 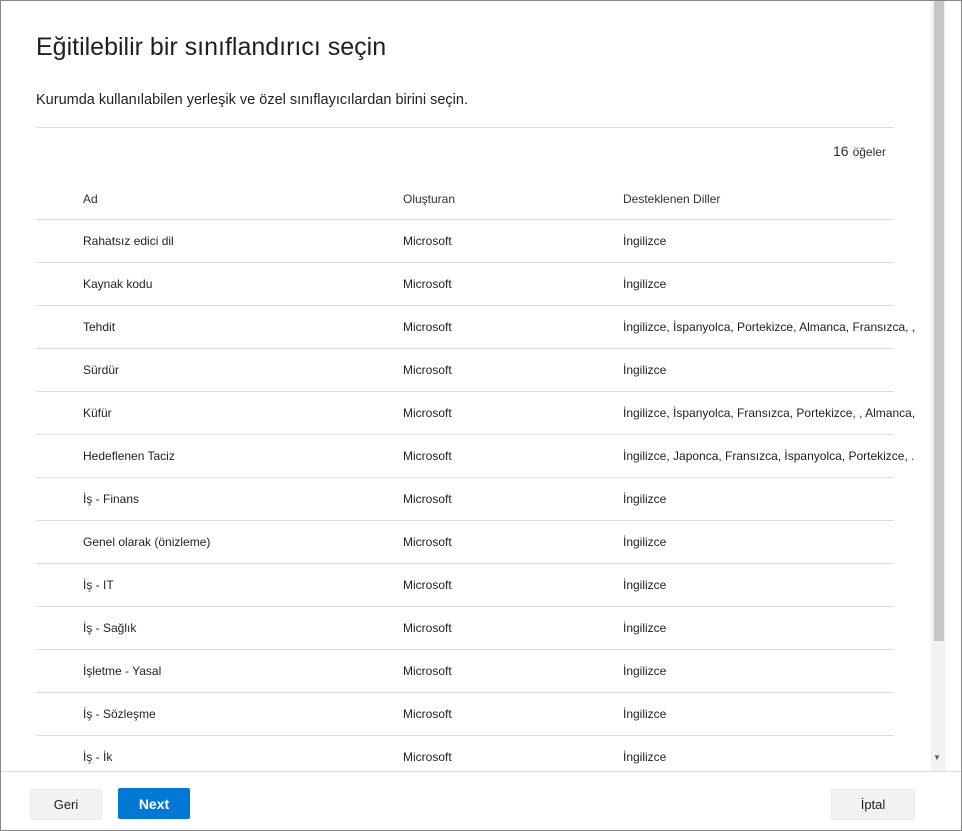 I want to click on table-row: İş - Sağlık Microsoft İngilizce, so click(x=465, y=628).